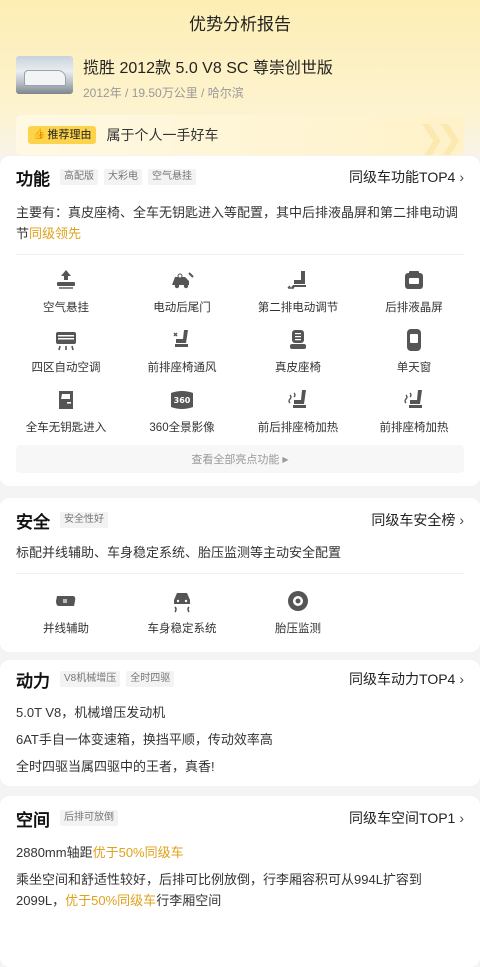 This screenshot has width=480, height=967. Describe the element at coordinates (66, 341) in the screenshot. I see `air-conditioner-icon` at that location.